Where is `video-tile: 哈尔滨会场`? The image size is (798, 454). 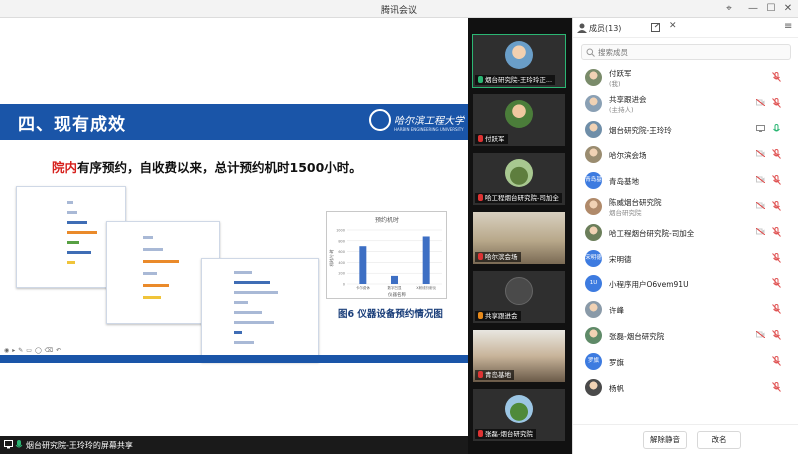
video-tile: 哈尔滨会场 is located at coordinates (519, 238).